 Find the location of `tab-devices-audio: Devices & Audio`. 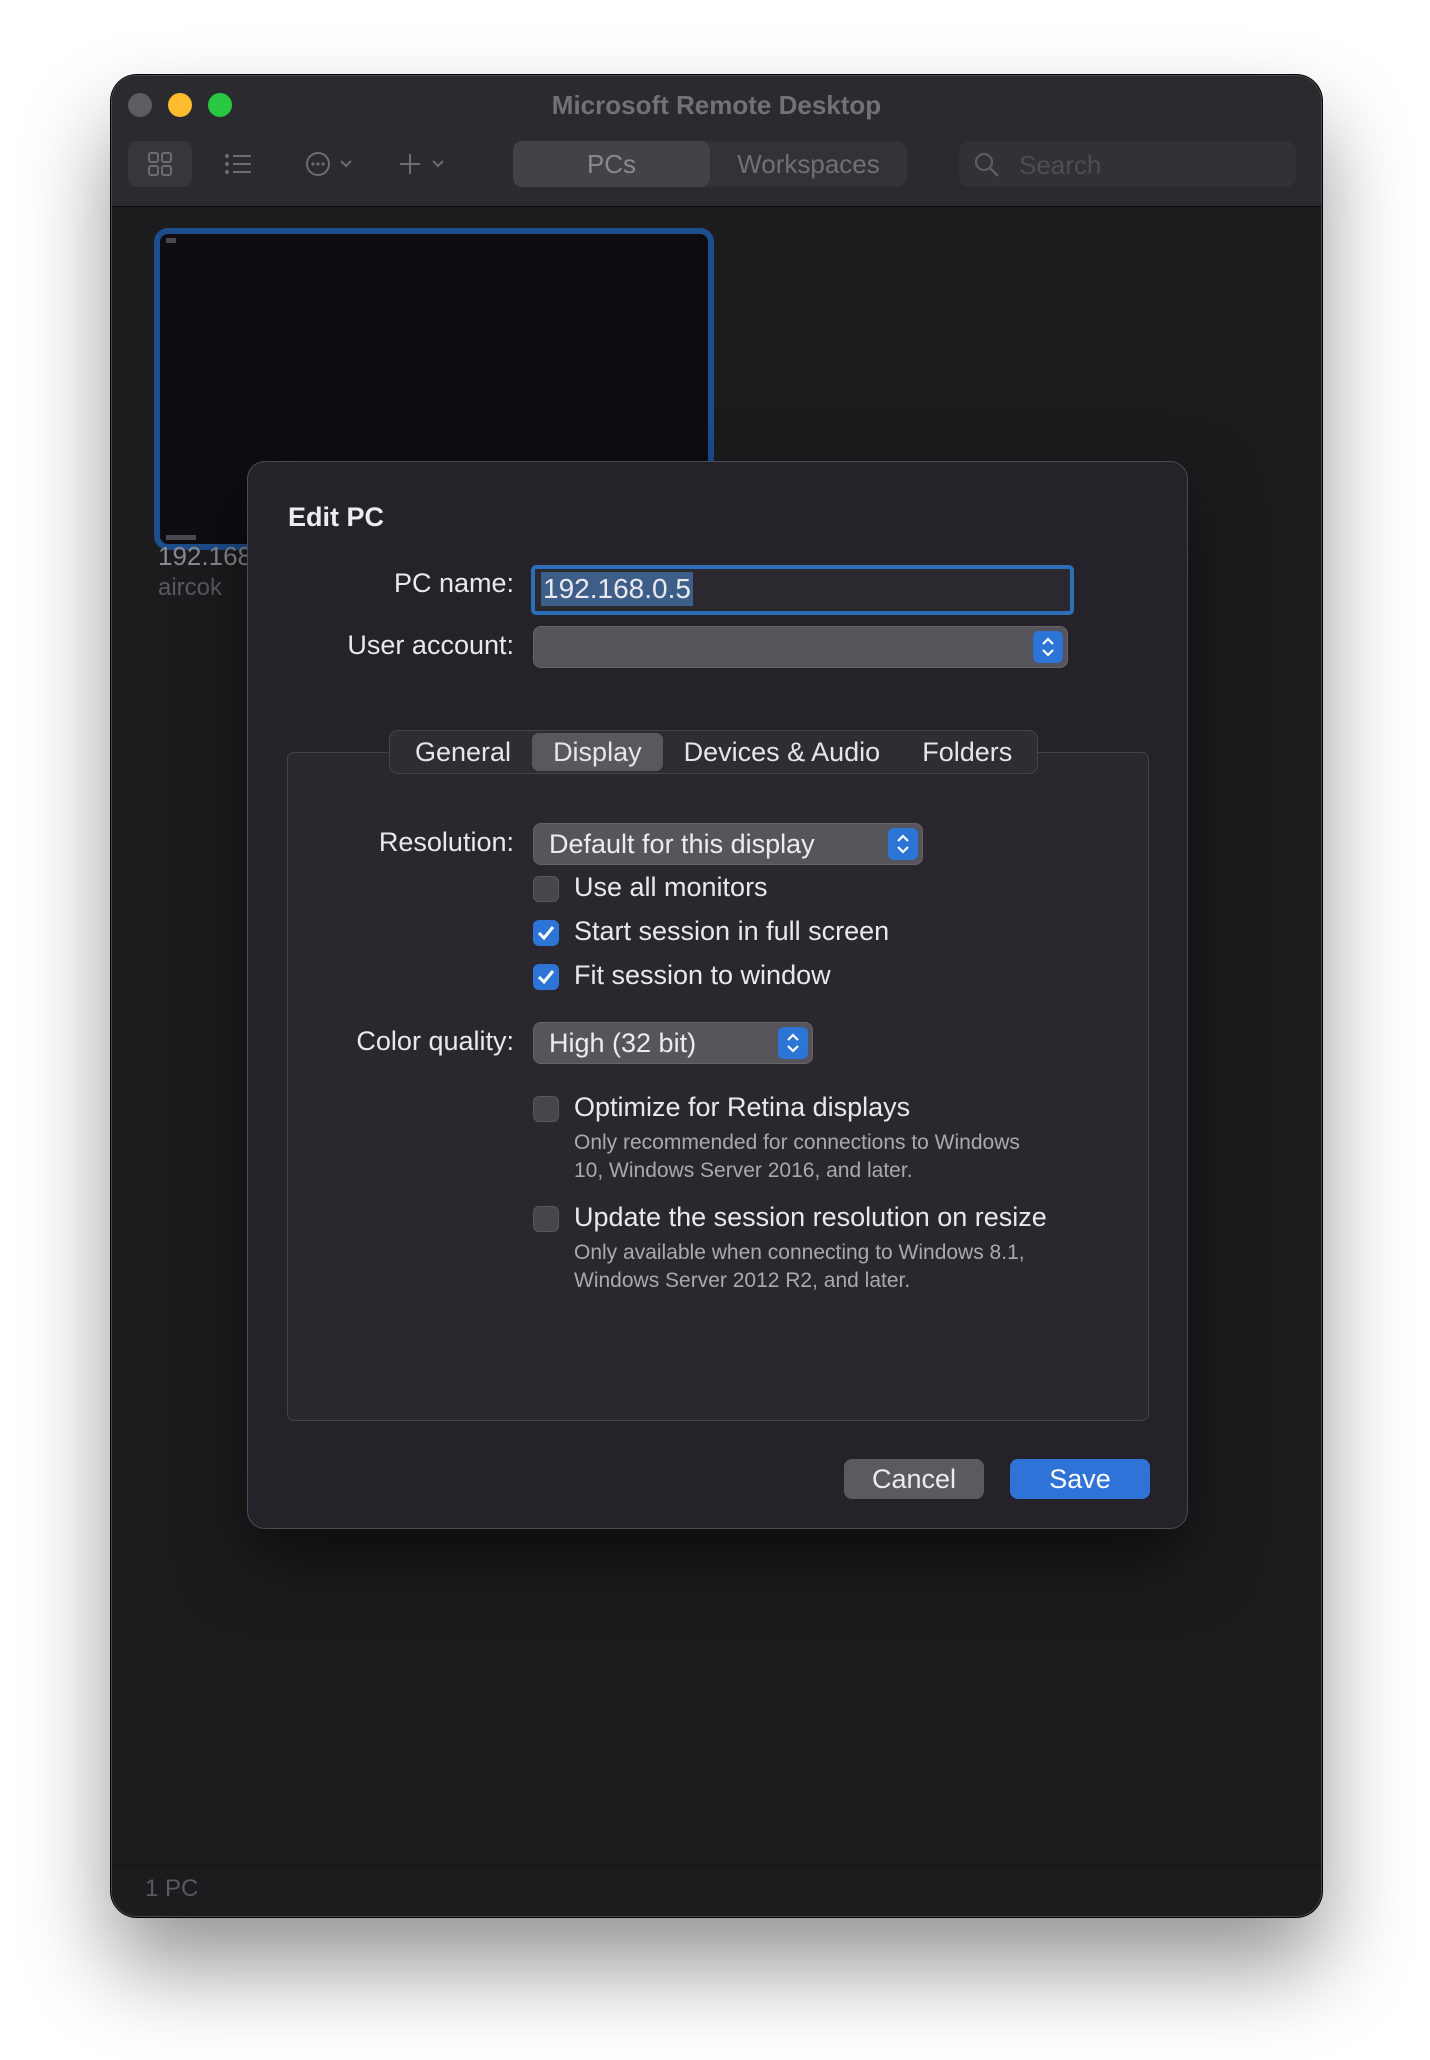

tab-devices-audio: Devices & Audio is located at coordinates (782, 752).